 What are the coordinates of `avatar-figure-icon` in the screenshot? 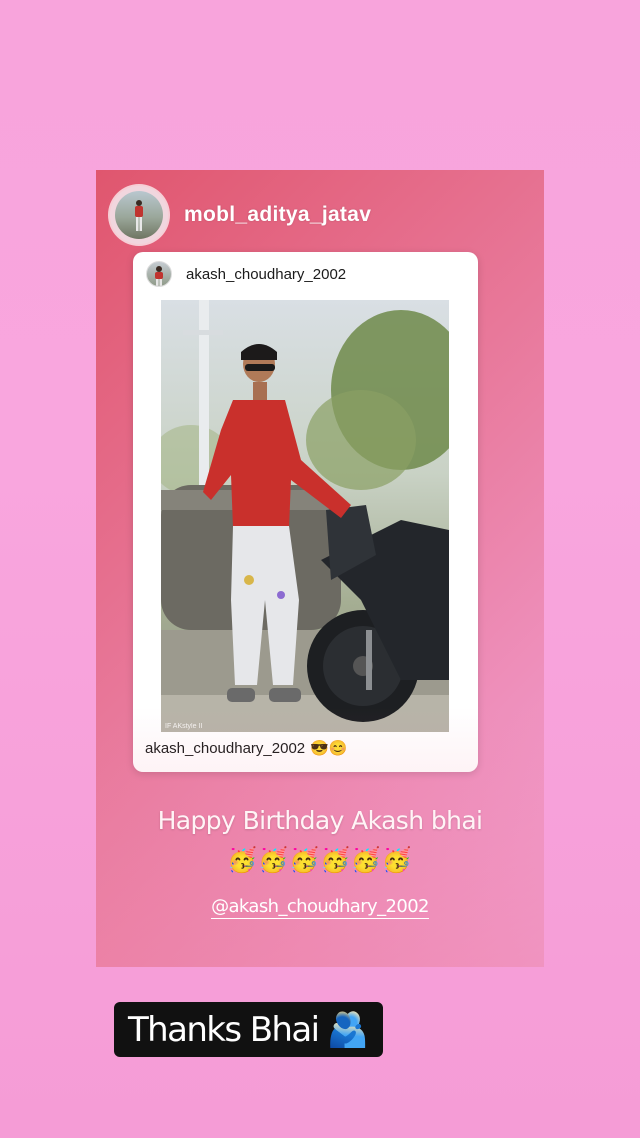 It's located at (139, 215).